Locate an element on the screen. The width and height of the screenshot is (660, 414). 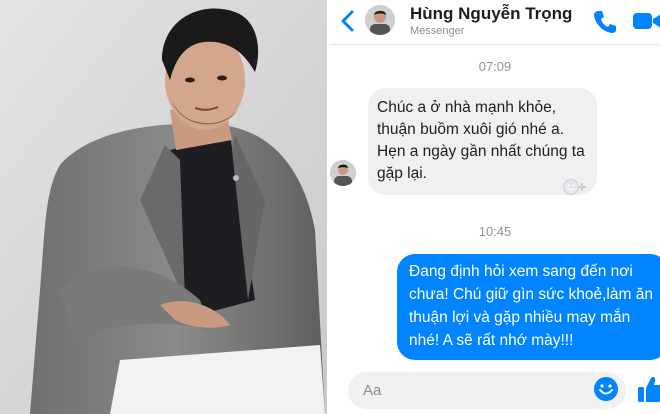
chat-header: Hùng Nguyễn Trọng Messenger is located at coordinates (495, 22).